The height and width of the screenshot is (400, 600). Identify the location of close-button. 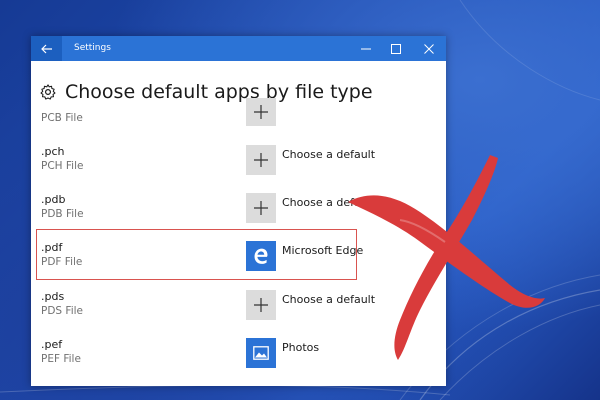
(429, 48).